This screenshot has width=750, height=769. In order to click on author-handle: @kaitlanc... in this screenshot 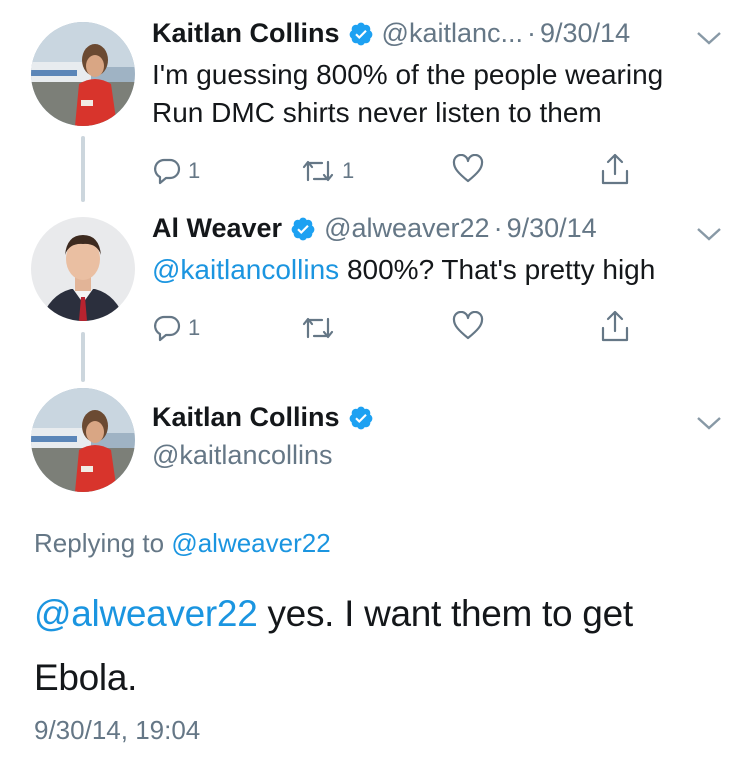, I will do `click(452, 33)`.